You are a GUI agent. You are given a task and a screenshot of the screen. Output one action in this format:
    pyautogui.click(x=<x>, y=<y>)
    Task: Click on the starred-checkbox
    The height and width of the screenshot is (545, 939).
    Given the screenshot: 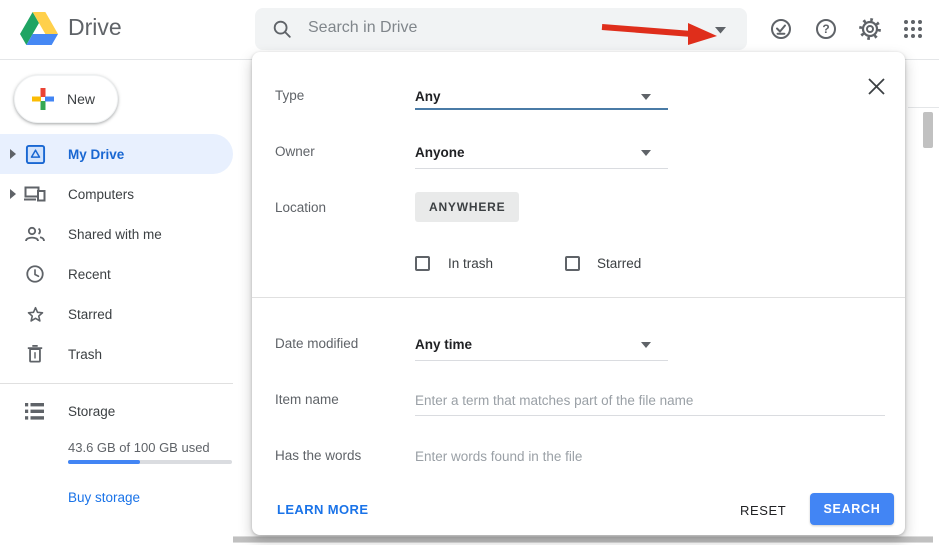 What is the action you would take?
    pyautogui.click(x=572, y=263)
    